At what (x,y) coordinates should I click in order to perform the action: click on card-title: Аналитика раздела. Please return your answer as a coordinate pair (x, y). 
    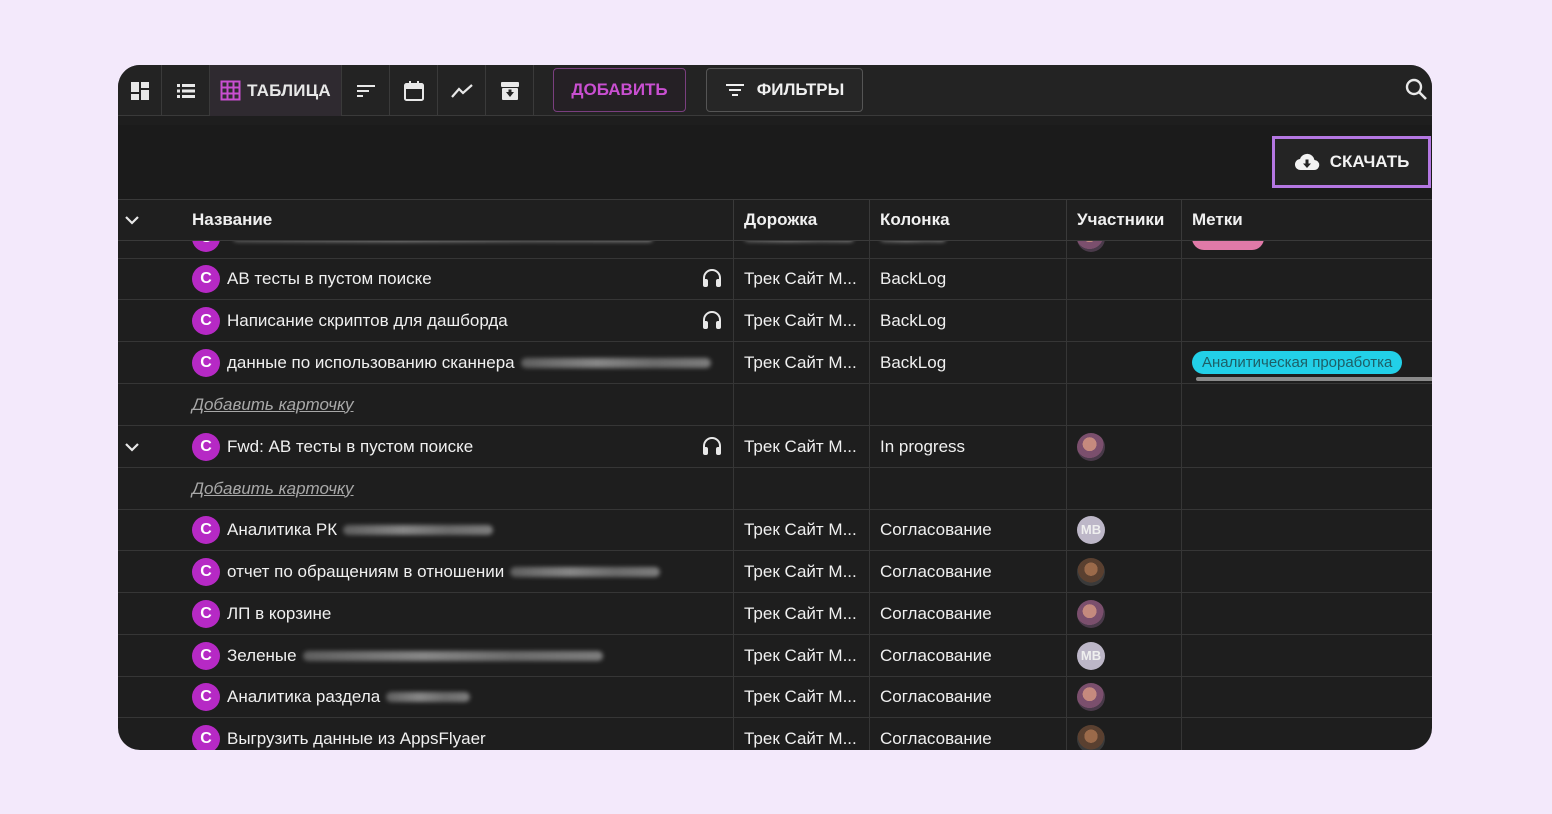
    Looking at the image, I should click on (303, 697).